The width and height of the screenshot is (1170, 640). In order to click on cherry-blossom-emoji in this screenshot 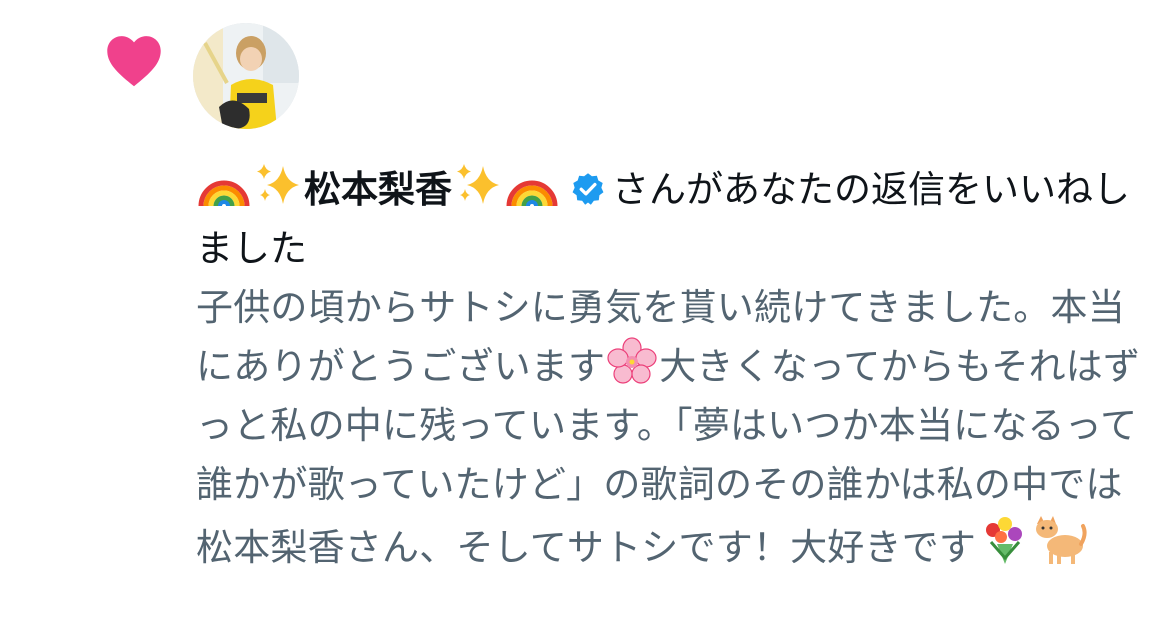, I will do `click(632, 361)`.